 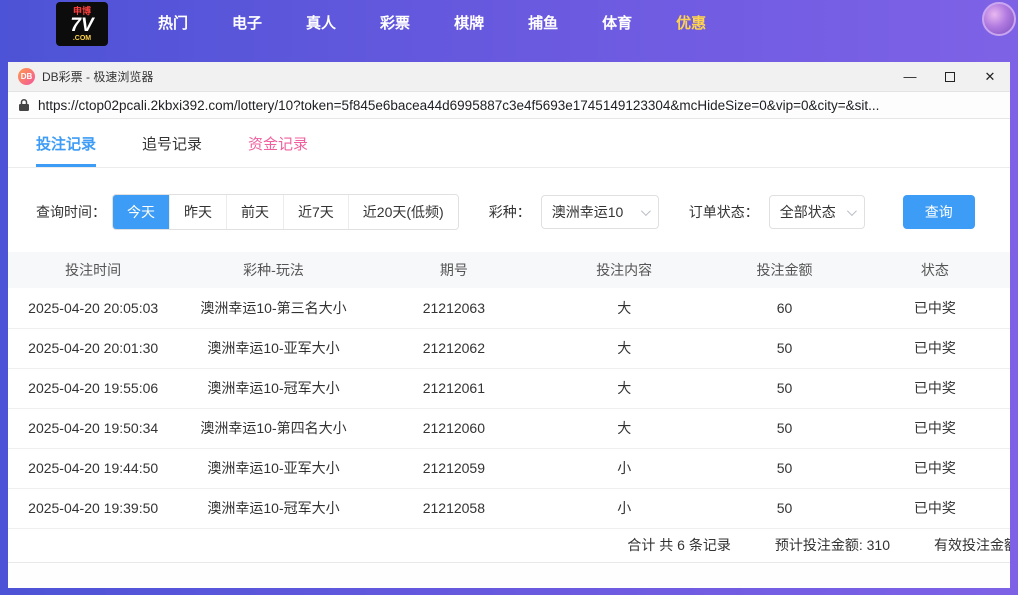 What do you see at coordinates (278, 143) in the screenshot?
I see `tab-fund-records: 资金记录` at bounding box center [278, 143].